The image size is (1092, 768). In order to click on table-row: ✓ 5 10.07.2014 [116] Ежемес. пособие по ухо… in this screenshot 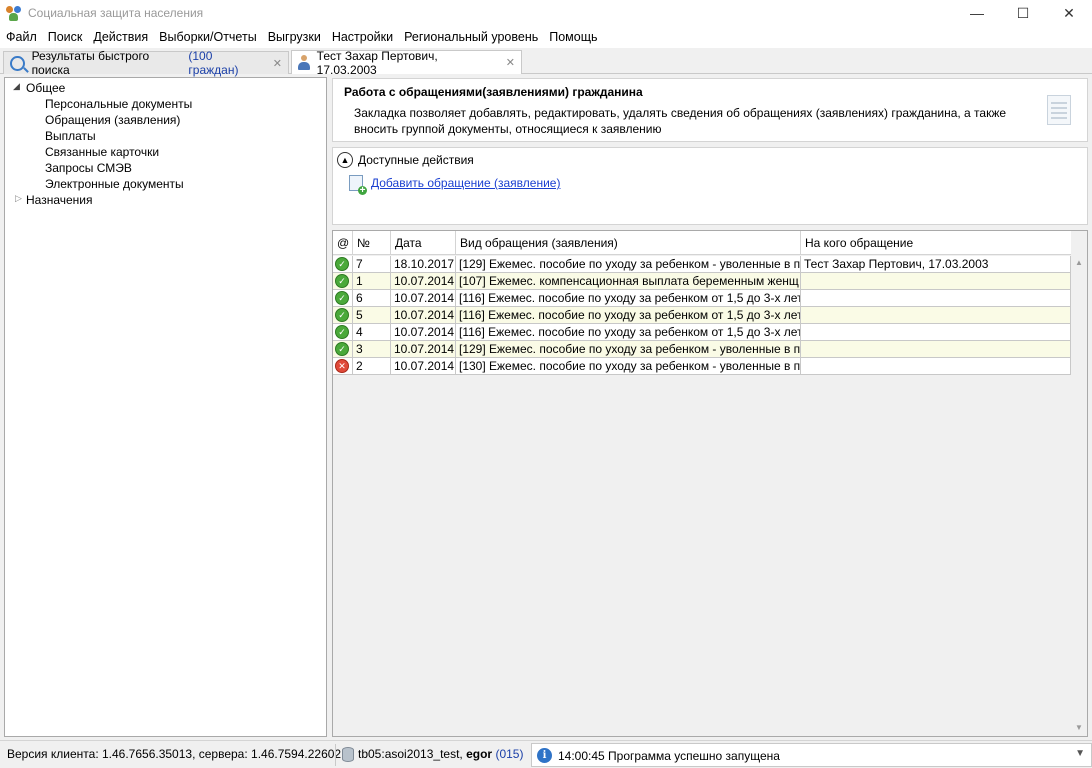, I will do `click(702, 315)`.